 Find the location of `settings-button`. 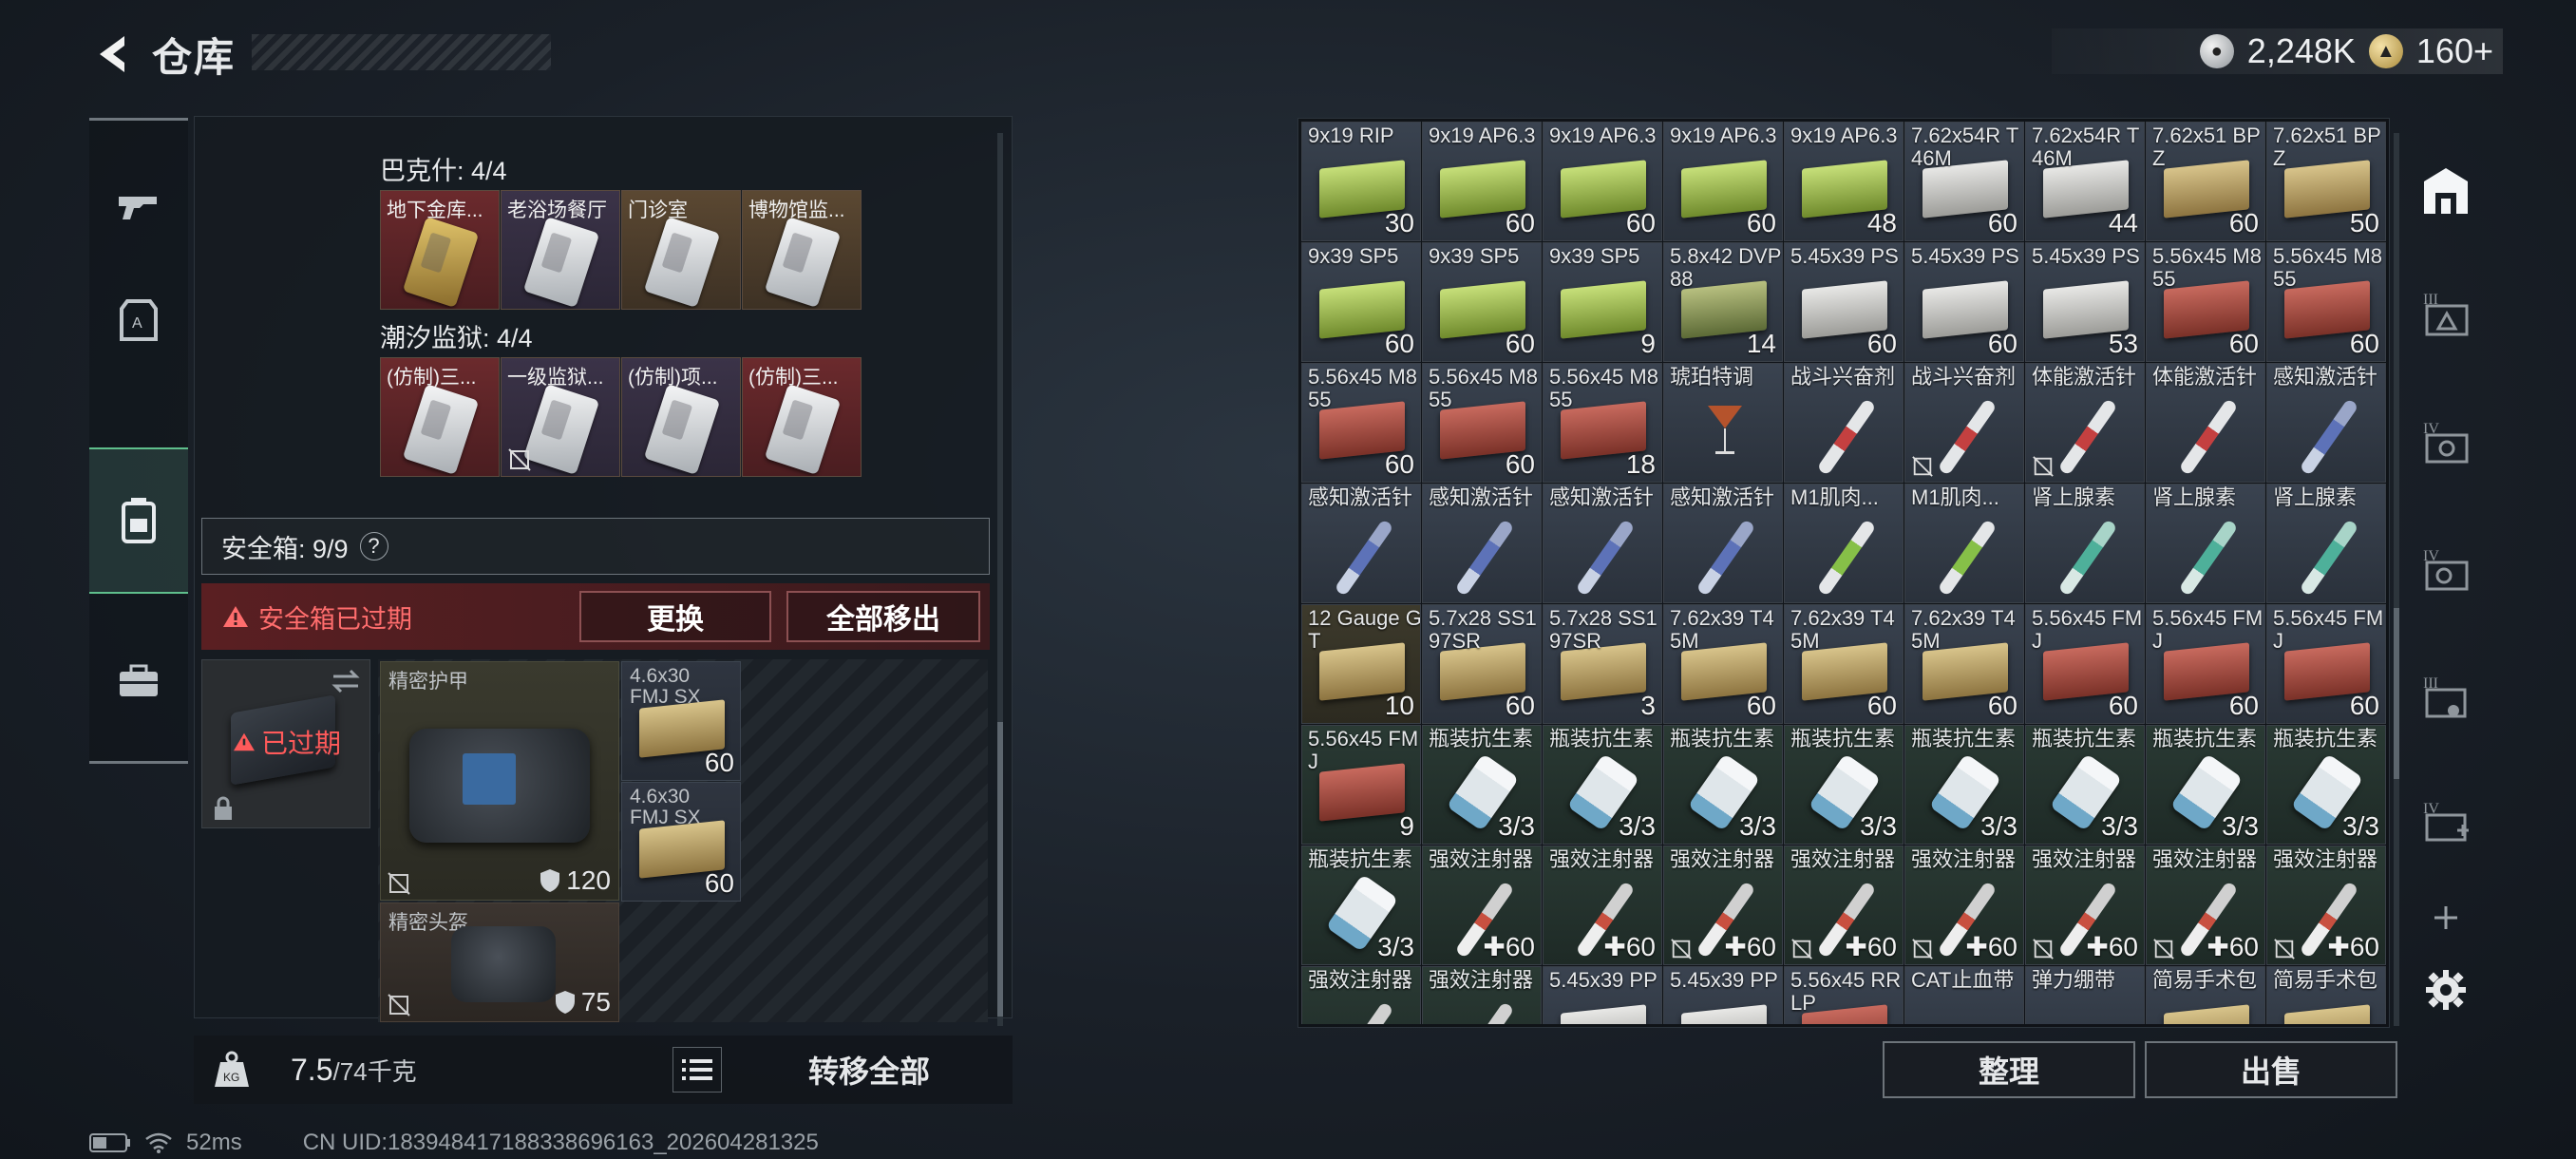

settings-button is located at coordinates (2446, 989).